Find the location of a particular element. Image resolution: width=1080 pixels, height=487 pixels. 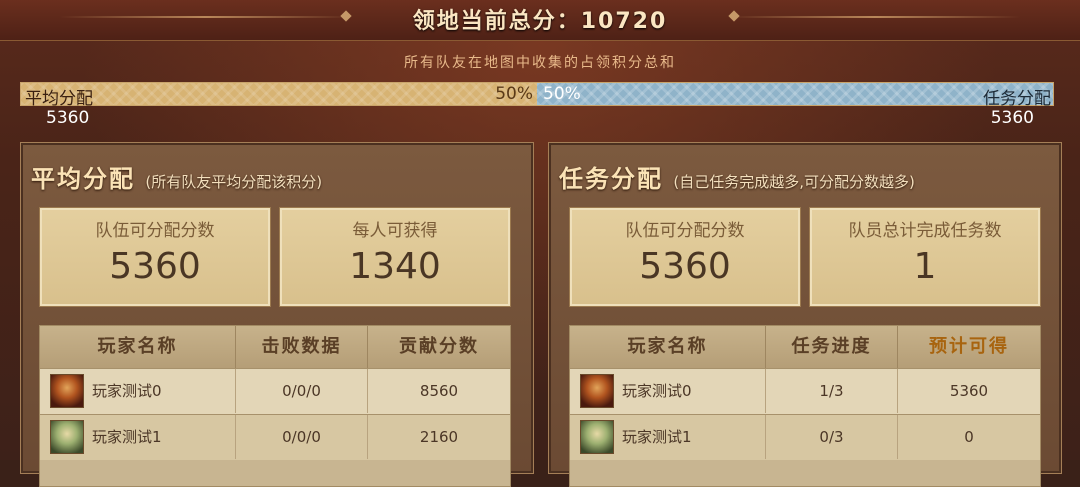

average-panel-title-text: 平均分配 is located at coordinates (83, 179).